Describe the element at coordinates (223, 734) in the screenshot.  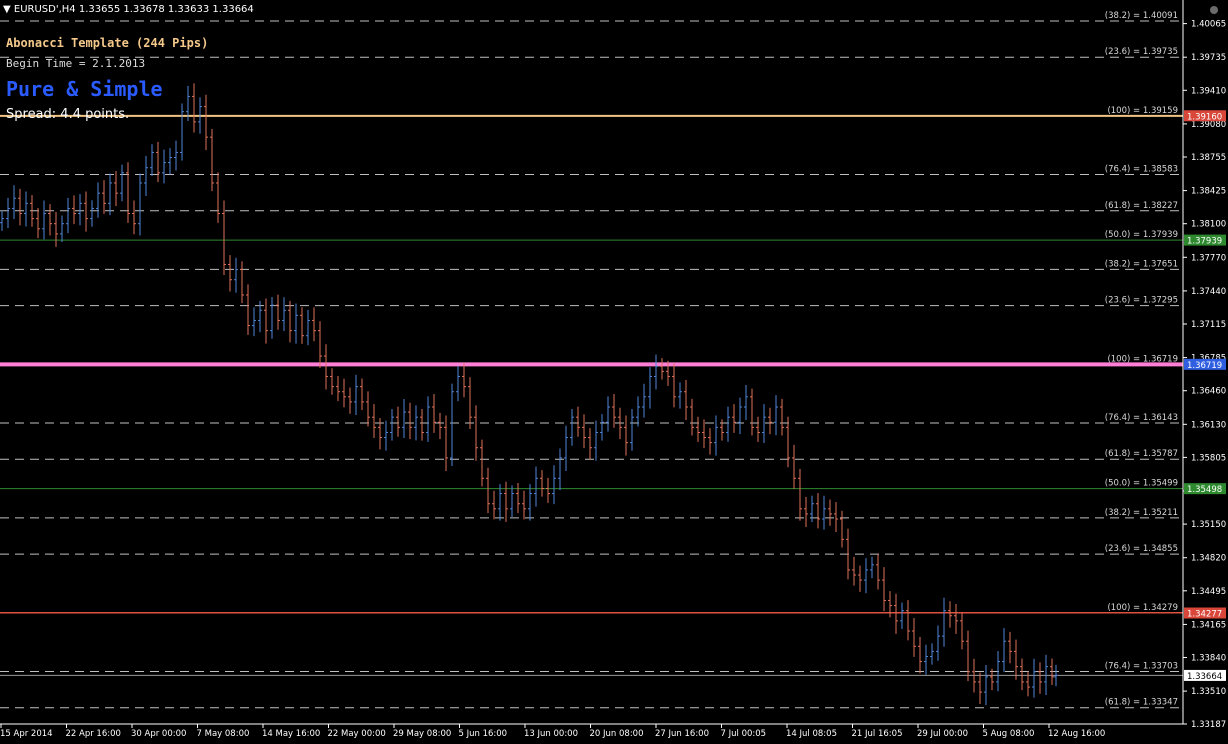
I see `x-tick-label: 7 May 08:00` at that location.